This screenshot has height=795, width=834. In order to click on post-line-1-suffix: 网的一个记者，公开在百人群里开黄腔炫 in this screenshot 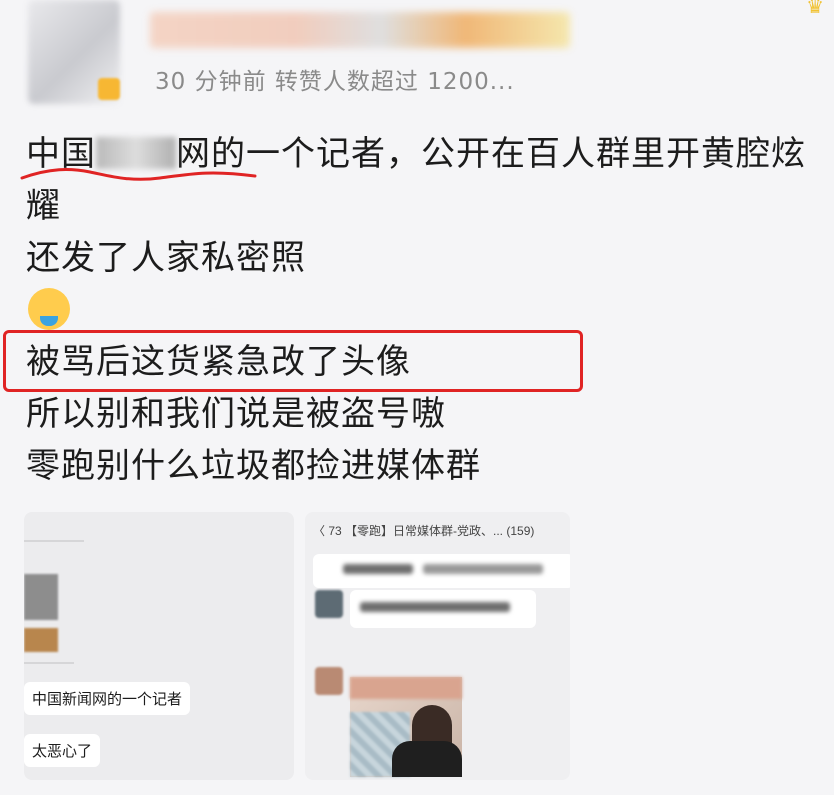, I will do `click(491, 154)`.